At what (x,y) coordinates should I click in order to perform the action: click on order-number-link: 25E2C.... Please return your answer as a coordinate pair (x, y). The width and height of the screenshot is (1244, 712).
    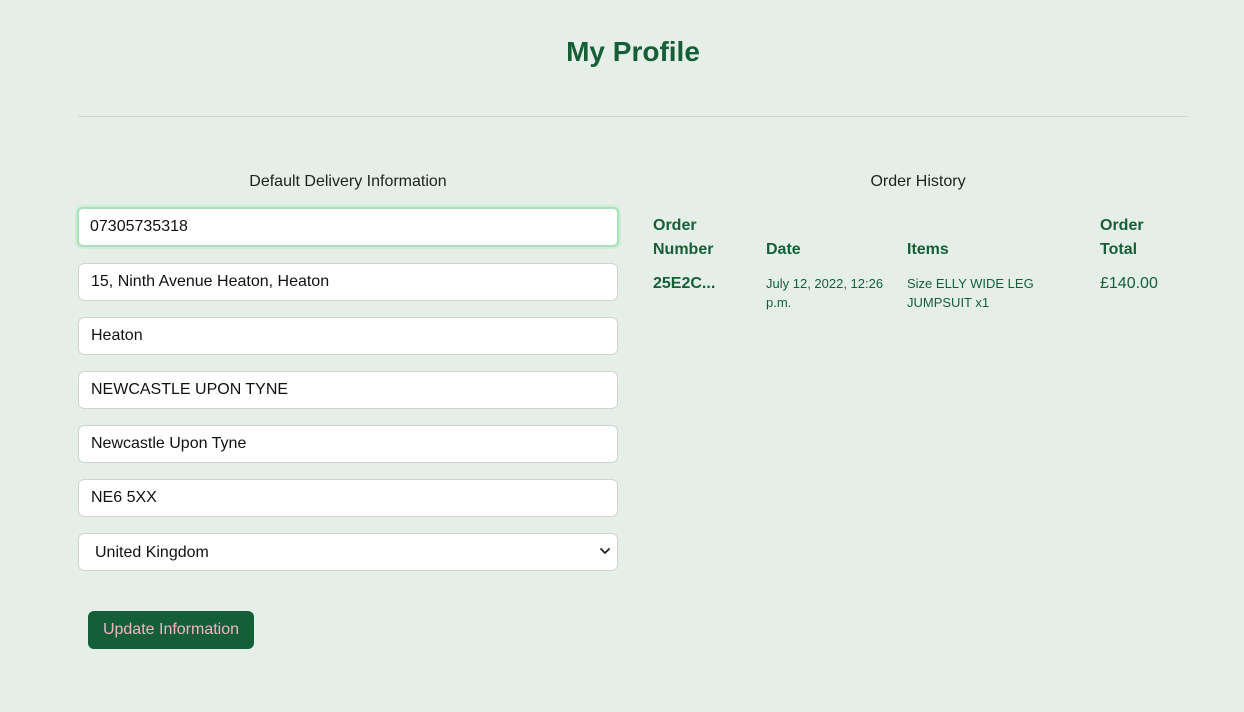
    Looking at the image, I should click on (699, 292).